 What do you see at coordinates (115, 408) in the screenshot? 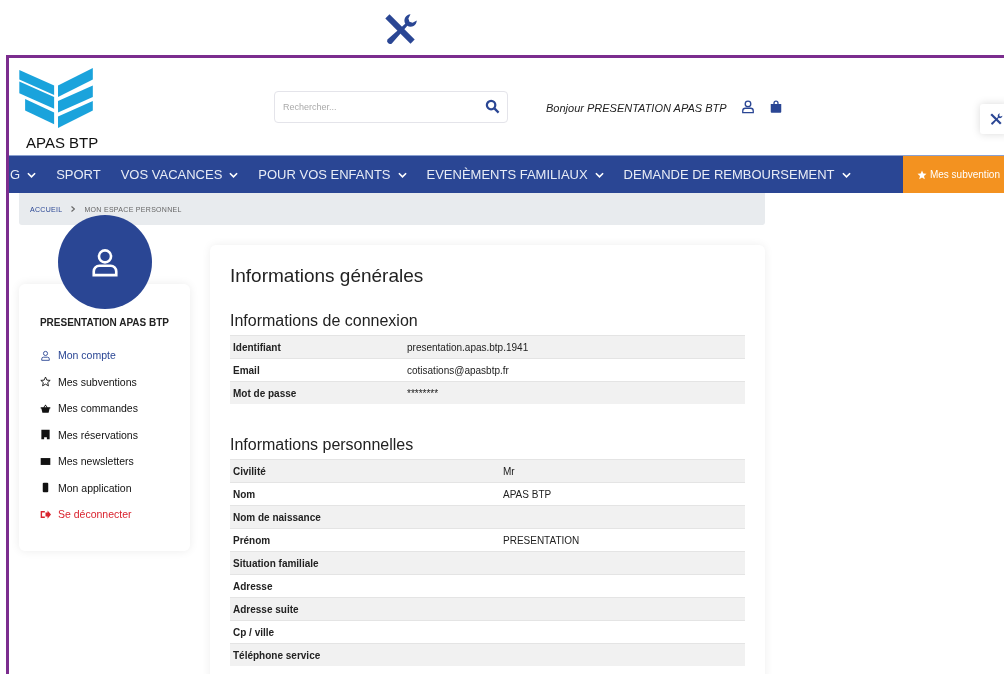
I see `account-menu-item: Mes commandes` at bounding box center [115, 408].